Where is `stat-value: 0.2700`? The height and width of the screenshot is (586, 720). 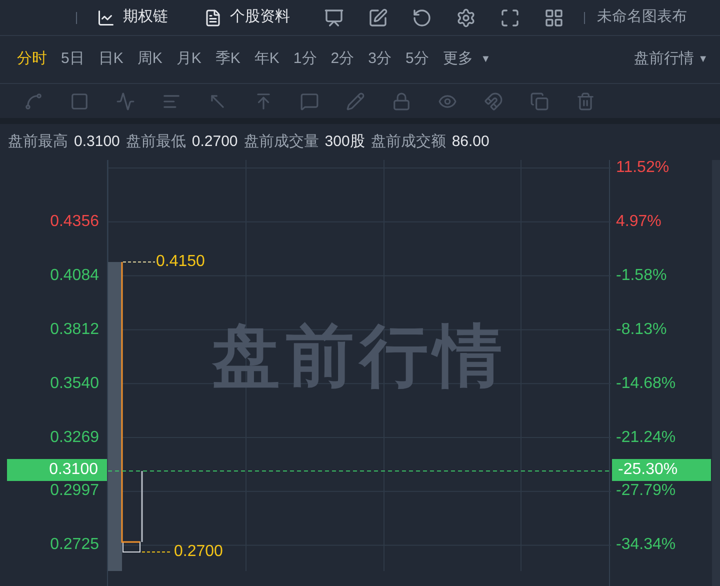 stat-value: 0.2700 is located at coordinates (215, 142).